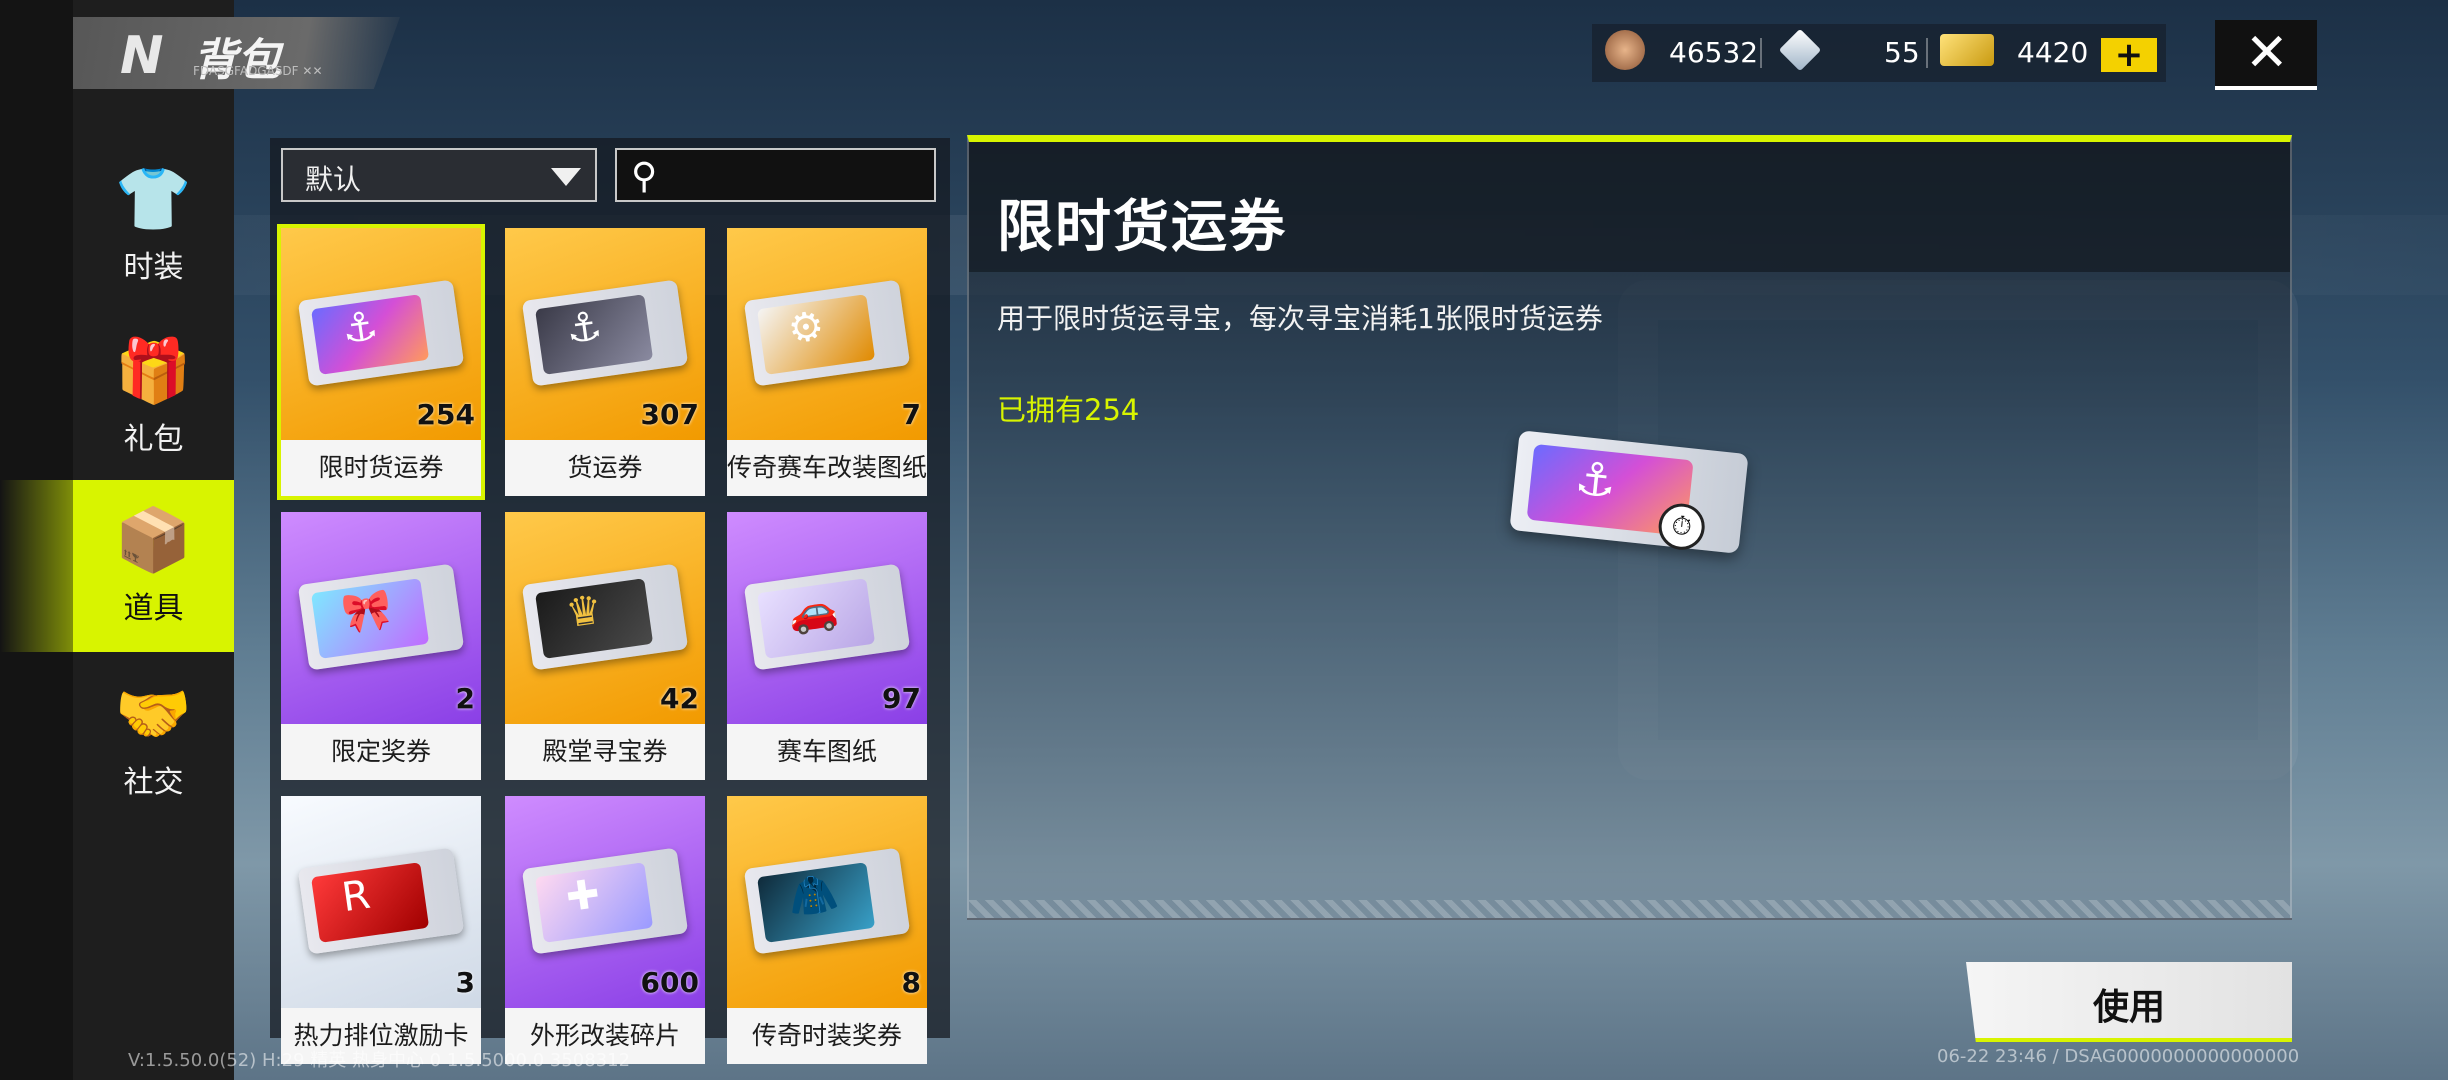 Image resolution: width=2448 pixels, height=1080 pixels. Describe the element at coordinates (669, 414) in the screenshot. I see `item-count: 307` at that location.